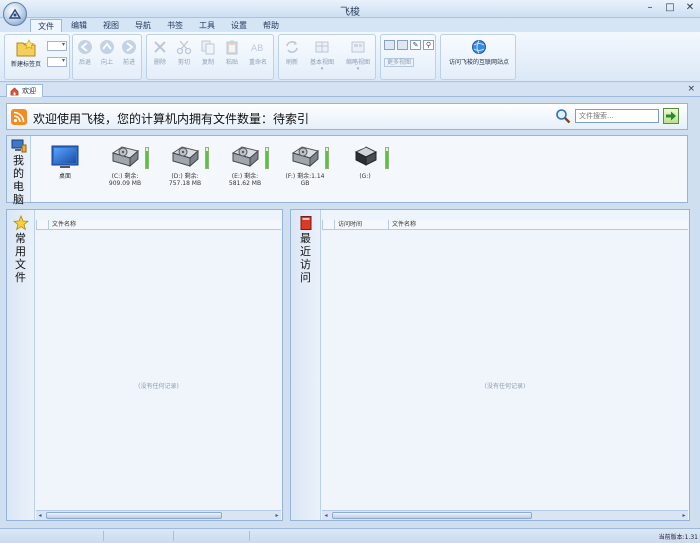 The width and height of the screenshot is (700, 543). I want to click on maximize-button: □, so click(670, 8).